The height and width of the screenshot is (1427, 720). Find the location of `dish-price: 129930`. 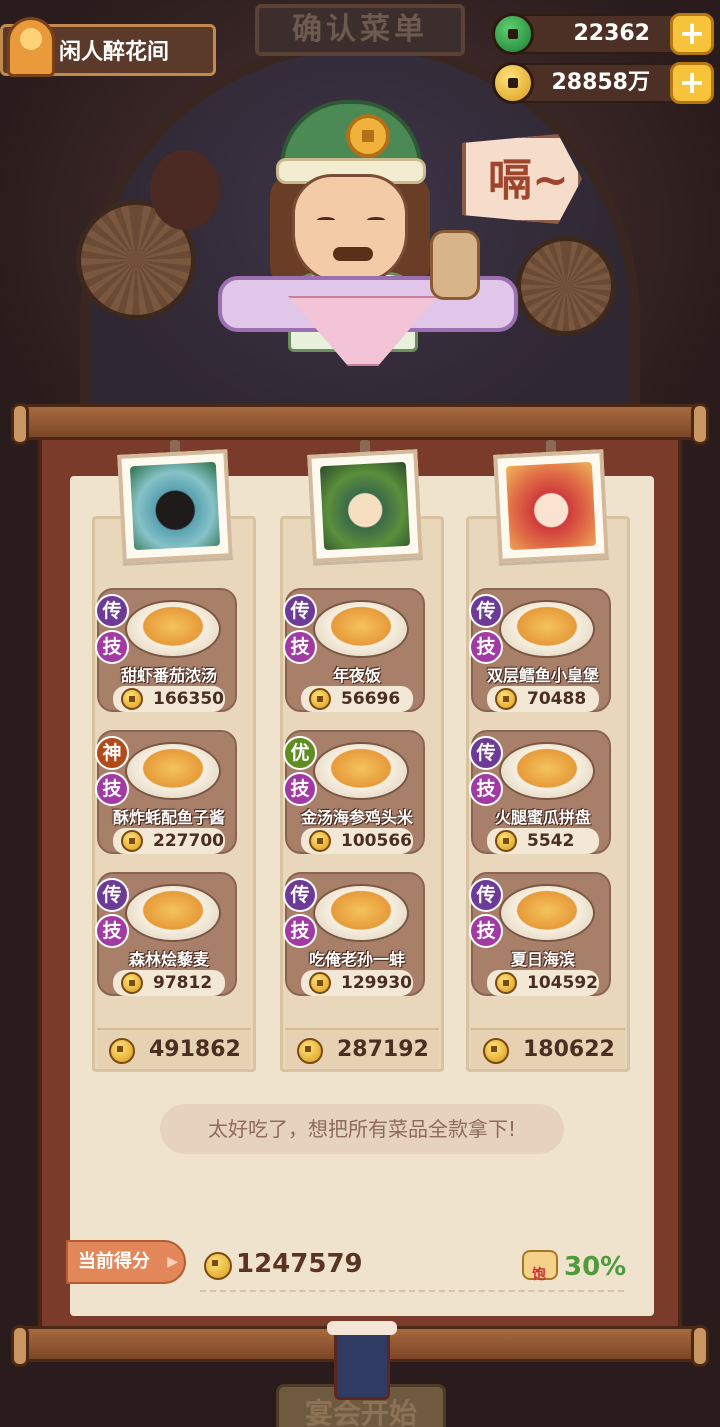

dish-price: 129930 is located at coordinates (357, 983).